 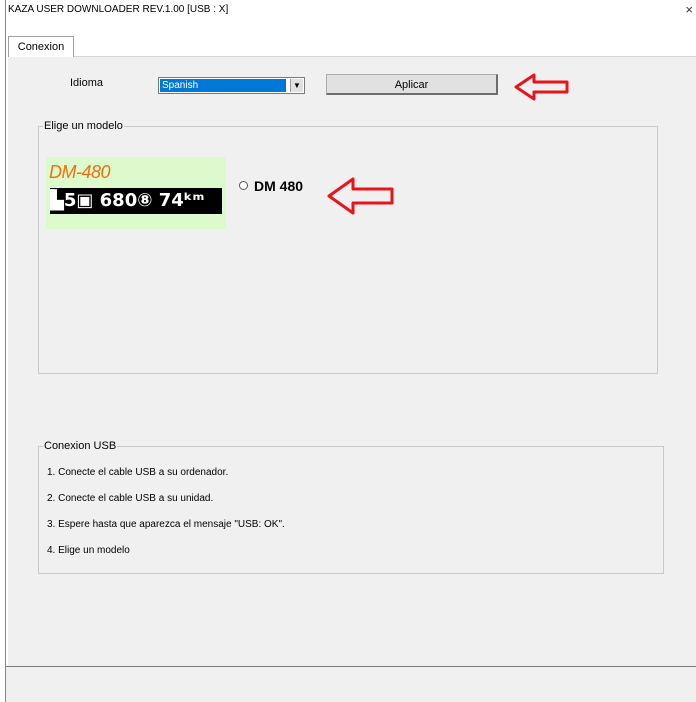 What do you see at coordinates (80, 446) in the screenshot?
I see `usb-group-legend: Conexion USB` at bounding box center [80, 446].